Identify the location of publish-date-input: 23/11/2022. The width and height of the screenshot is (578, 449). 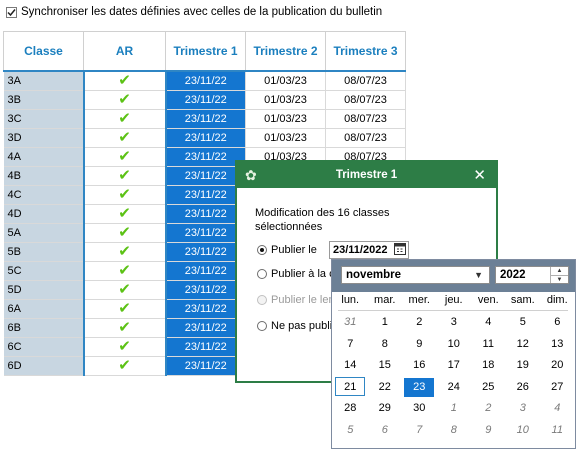
(369, 250).